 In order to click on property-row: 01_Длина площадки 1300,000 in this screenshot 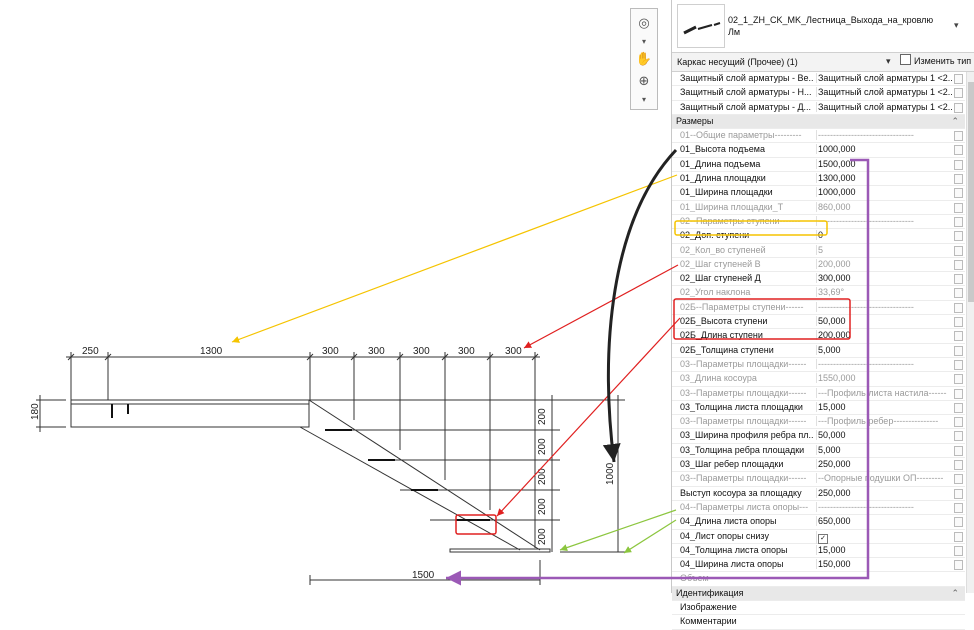, I will do `click(818, 179)`.